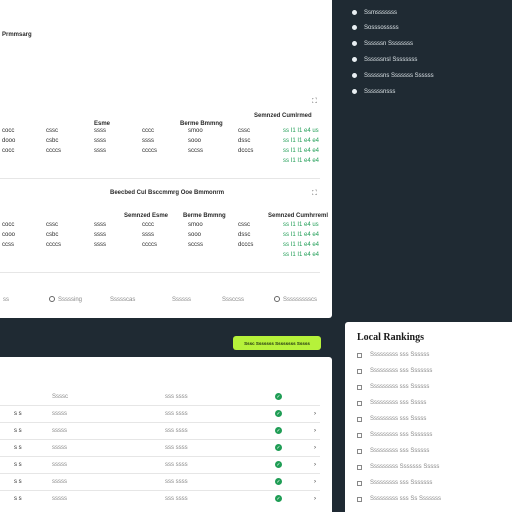 Image resolution: width=512 pixels, height=512 pixels. What do you see at coordinates (391, 59) in the screenshot?
I see `sidebar-item-label: Ssssssnsl Ssssssss` at bounding box center [391, 59].